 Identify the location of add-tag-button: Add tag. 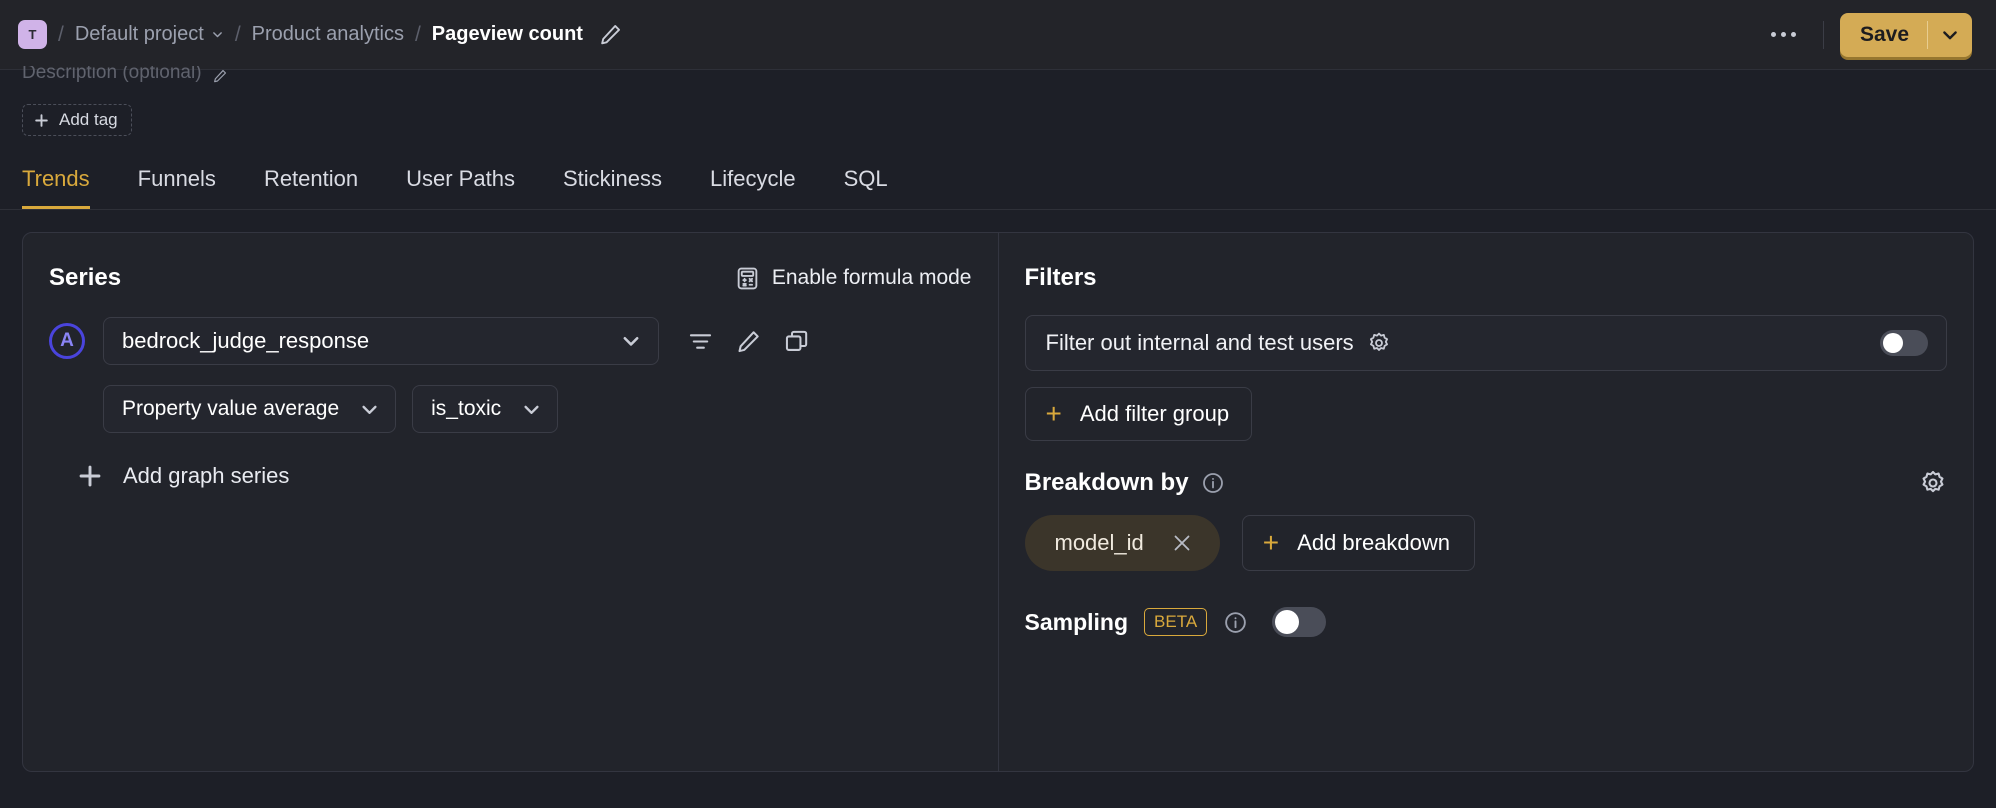
(77, 120).